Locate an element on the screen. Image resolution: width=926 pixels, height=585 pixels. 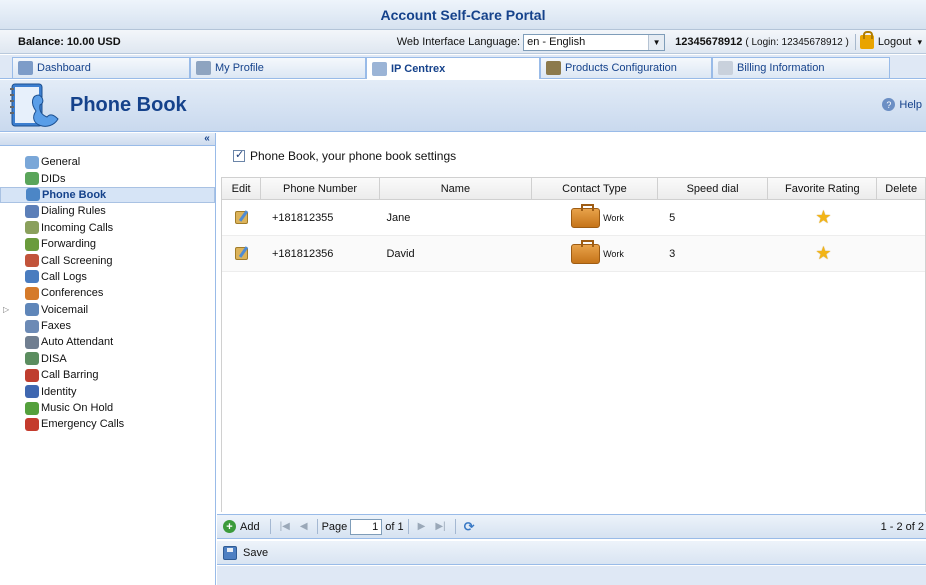
name-cell: Jane is located at coordinates (398, 217).